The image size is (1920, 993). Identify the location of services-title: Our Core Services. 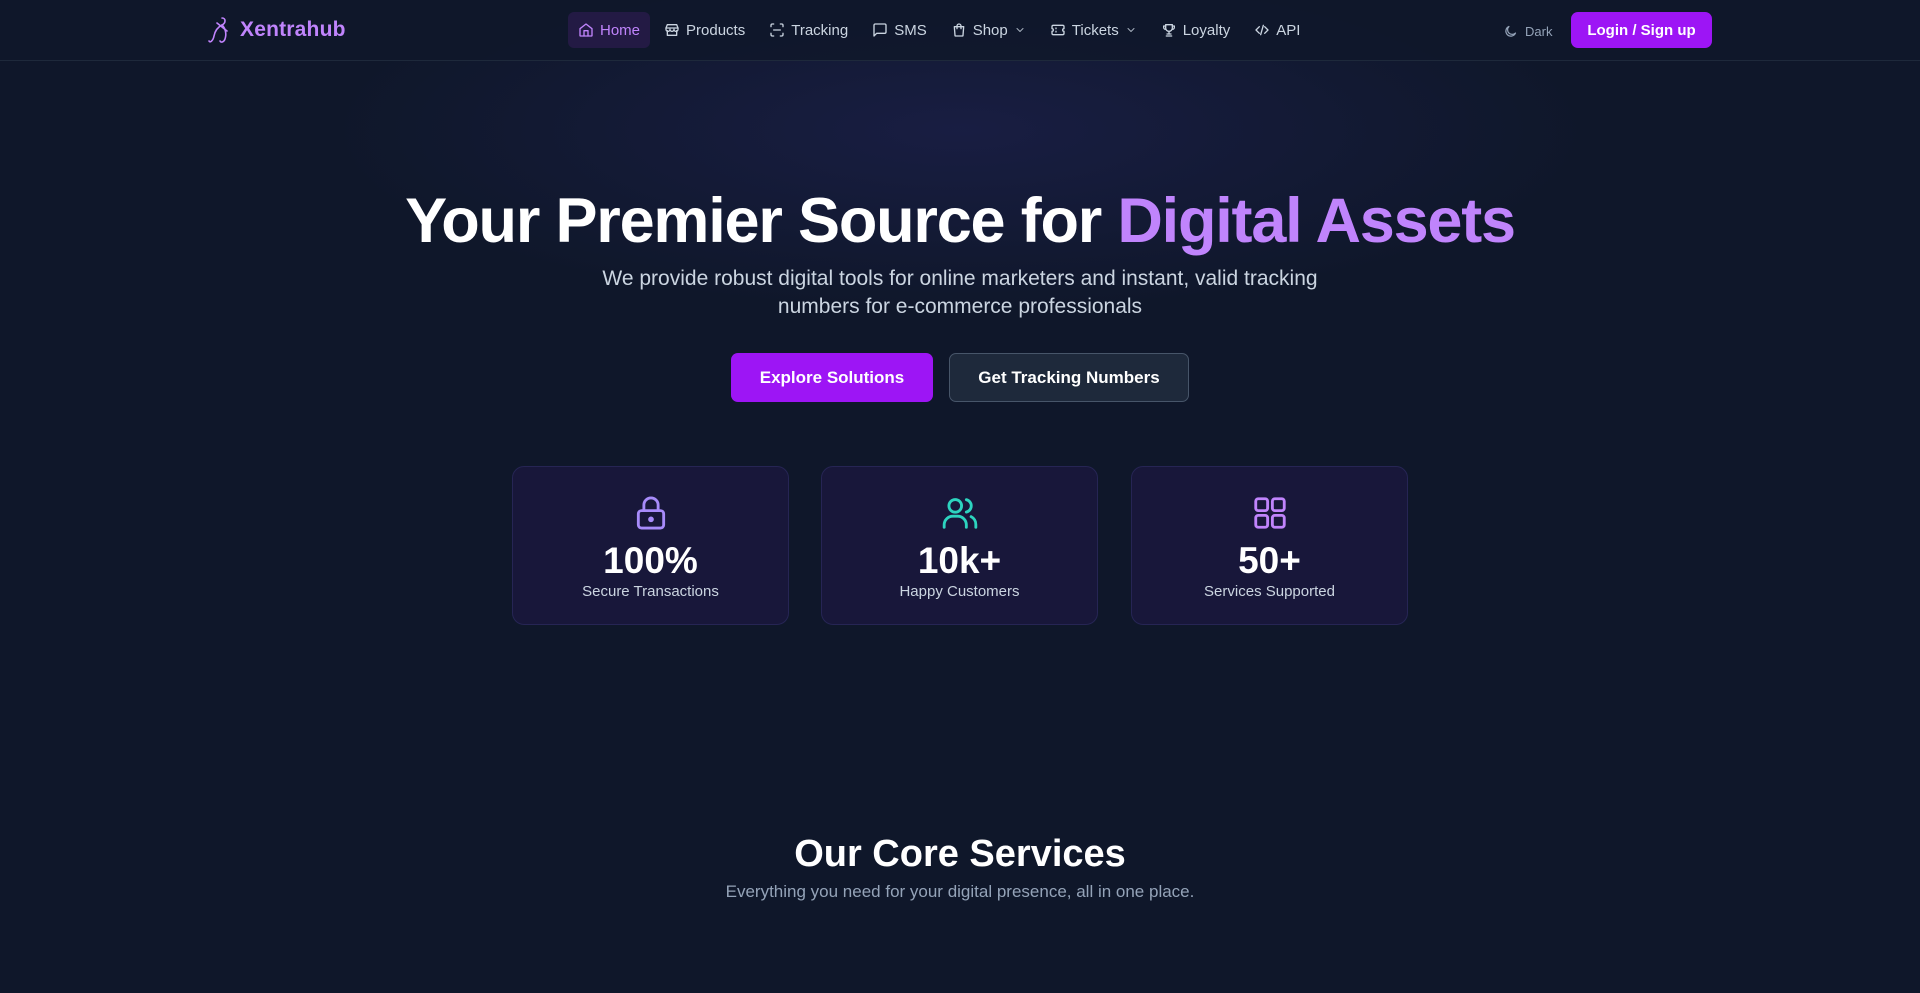
(960, 854).